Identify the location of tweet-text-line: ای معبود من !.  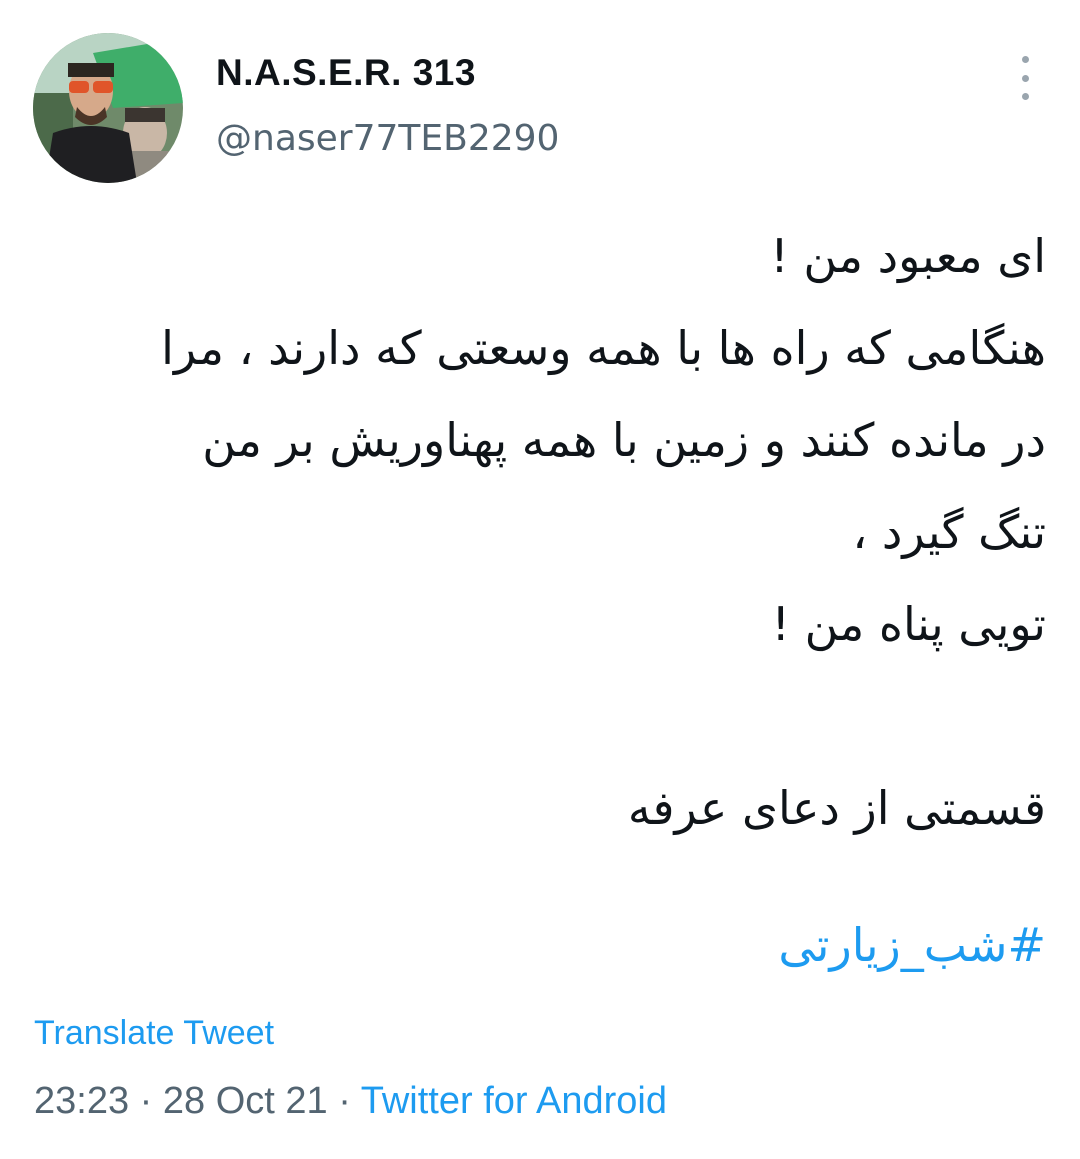
(908, 256).